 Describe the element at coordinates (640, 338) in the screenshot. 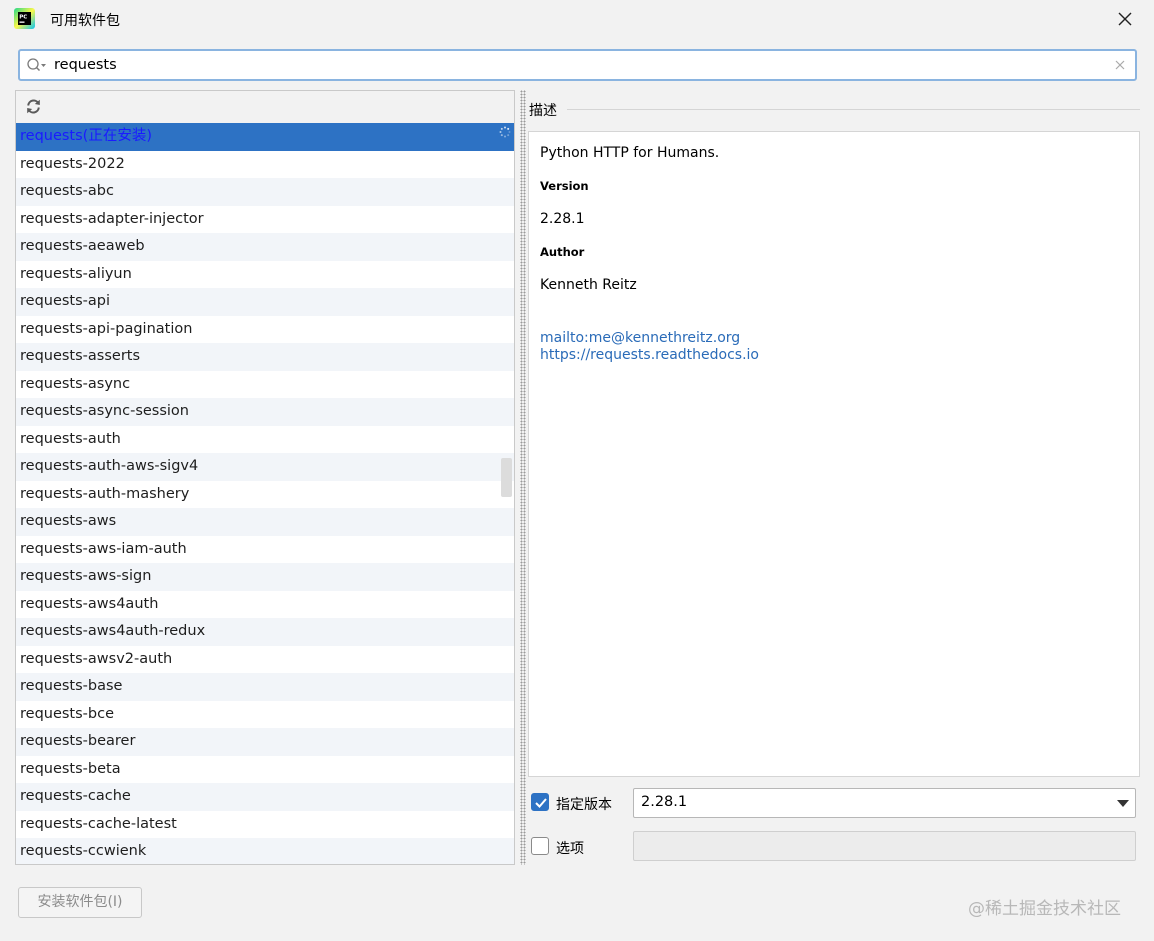

I see `author-email-link: mailto:me@kennethreitz.org` at that location.